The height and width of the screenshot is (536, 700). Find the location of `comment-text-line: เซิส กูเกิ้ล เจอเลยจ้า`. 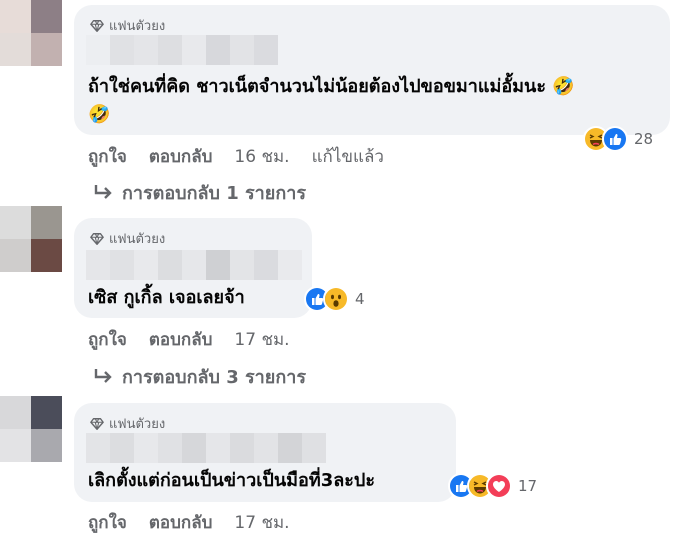

comment-text-line: เซิส กูเกิ้ล เจอเลยจ้า is located at coordinates (166, 297).